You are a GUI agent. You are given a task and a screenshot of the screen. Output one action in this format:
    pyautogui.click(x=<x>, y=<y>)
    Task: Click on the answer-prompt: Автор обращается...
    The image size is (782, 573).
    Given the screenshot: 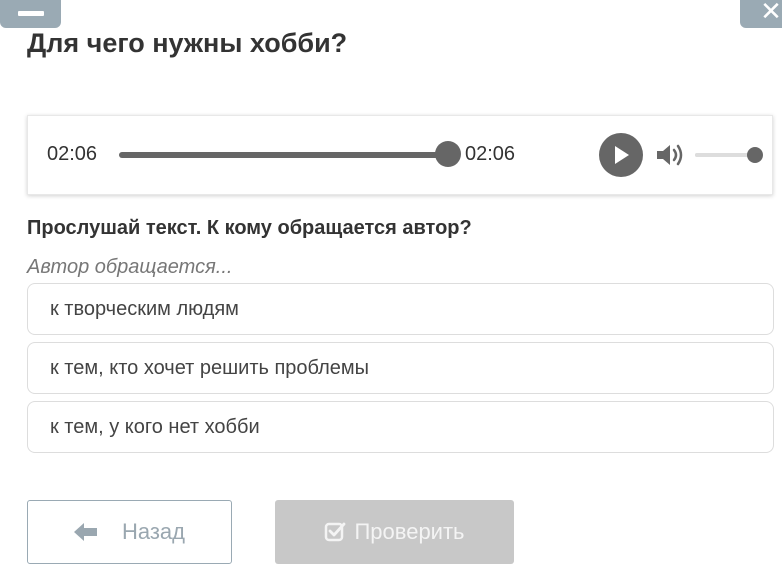 What is the action you would take?
    pyautogui.click(x=130, y=267)
    